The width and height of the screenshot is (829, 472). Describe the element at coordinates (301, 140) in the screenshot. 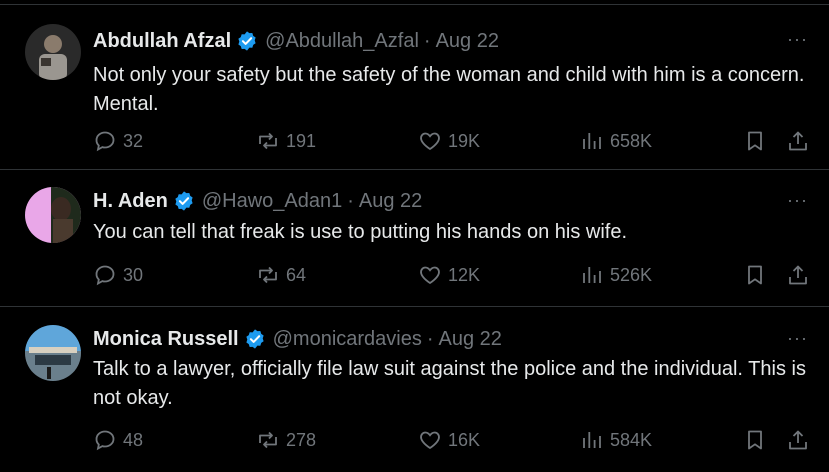

I see `repost-count: 191` at that location.